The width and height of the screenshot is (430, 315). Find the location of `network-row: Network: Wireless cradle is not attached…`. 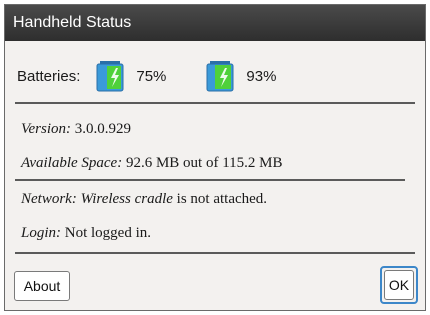

network-row: Network: Wireless cradle is not attached… is located at coordinates (144, 199).